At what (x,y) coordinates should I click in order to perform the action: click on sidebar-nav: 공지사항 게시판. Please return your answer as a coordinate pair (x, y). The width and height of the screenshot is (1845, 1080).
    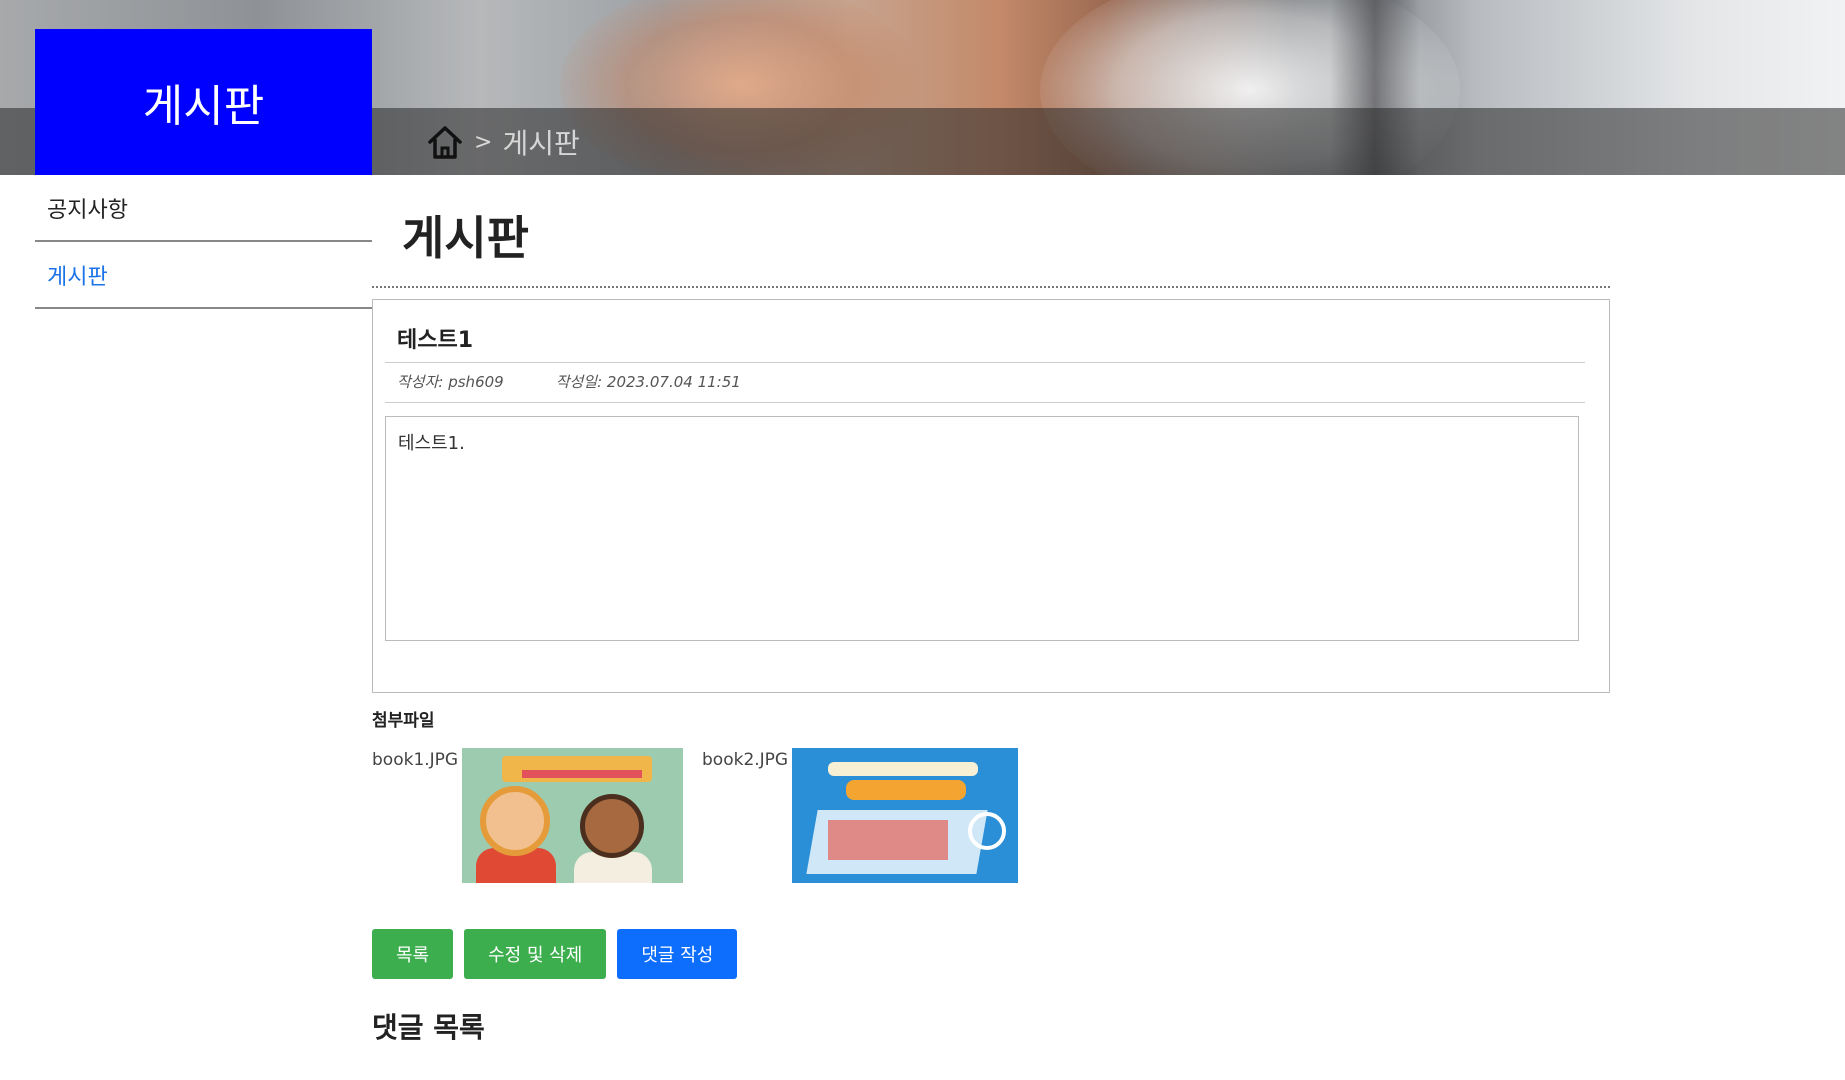
    Looking at the image, I should click on (203, 242).